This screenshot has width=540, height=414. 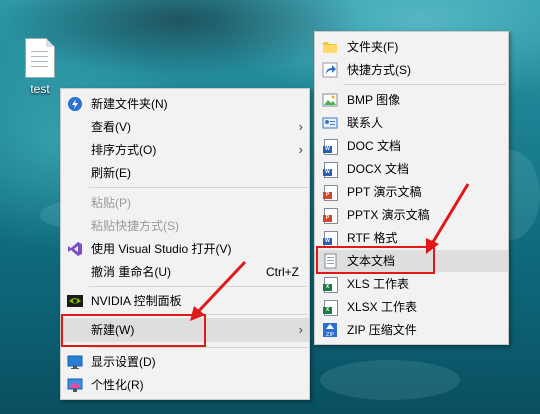 What do you see at coordinates (218, 290) in the screenshot?
I see `annotation-arrow-to-new` at bounding box center [218, 290].